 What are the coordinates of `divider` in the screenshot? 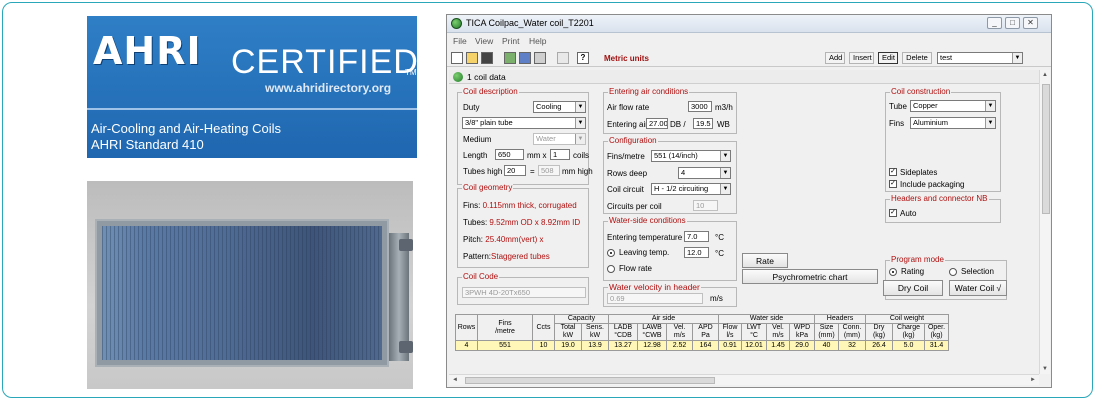 It's located at (252, 109).